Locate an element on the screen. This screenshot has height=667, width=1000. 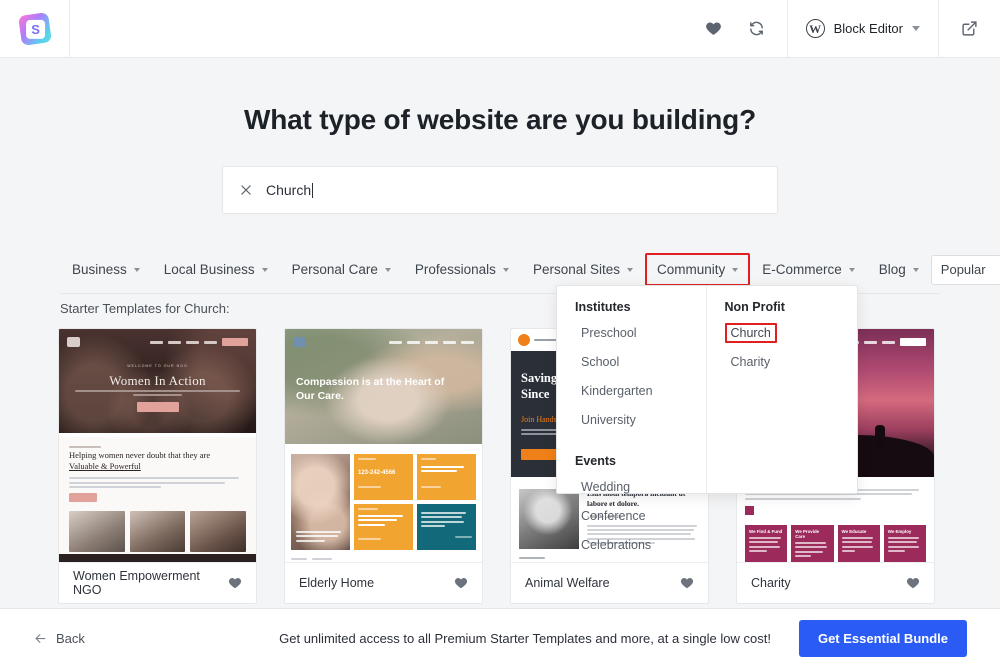
preview-hero-title: Saving Since is located at coordinates (539, 386).